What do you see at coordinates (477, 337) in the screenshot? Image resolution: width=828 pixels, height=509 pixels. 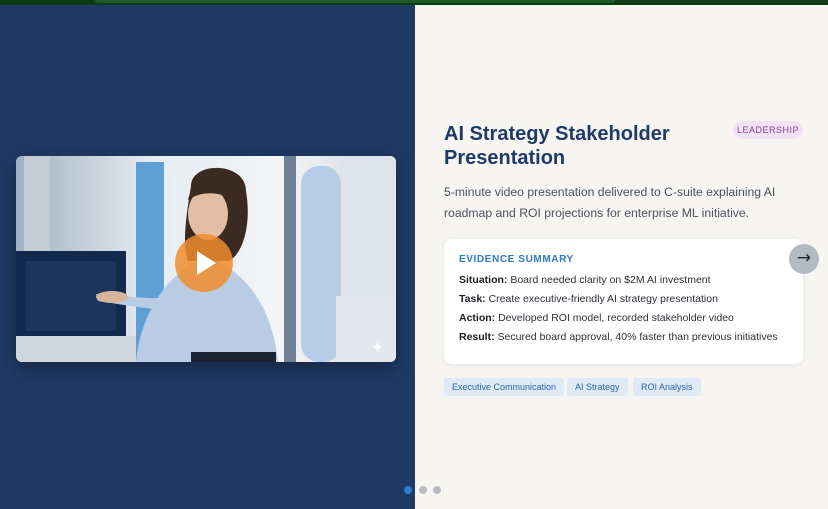 I see `evidence-label: Result:` at bounding box center [477, 337].